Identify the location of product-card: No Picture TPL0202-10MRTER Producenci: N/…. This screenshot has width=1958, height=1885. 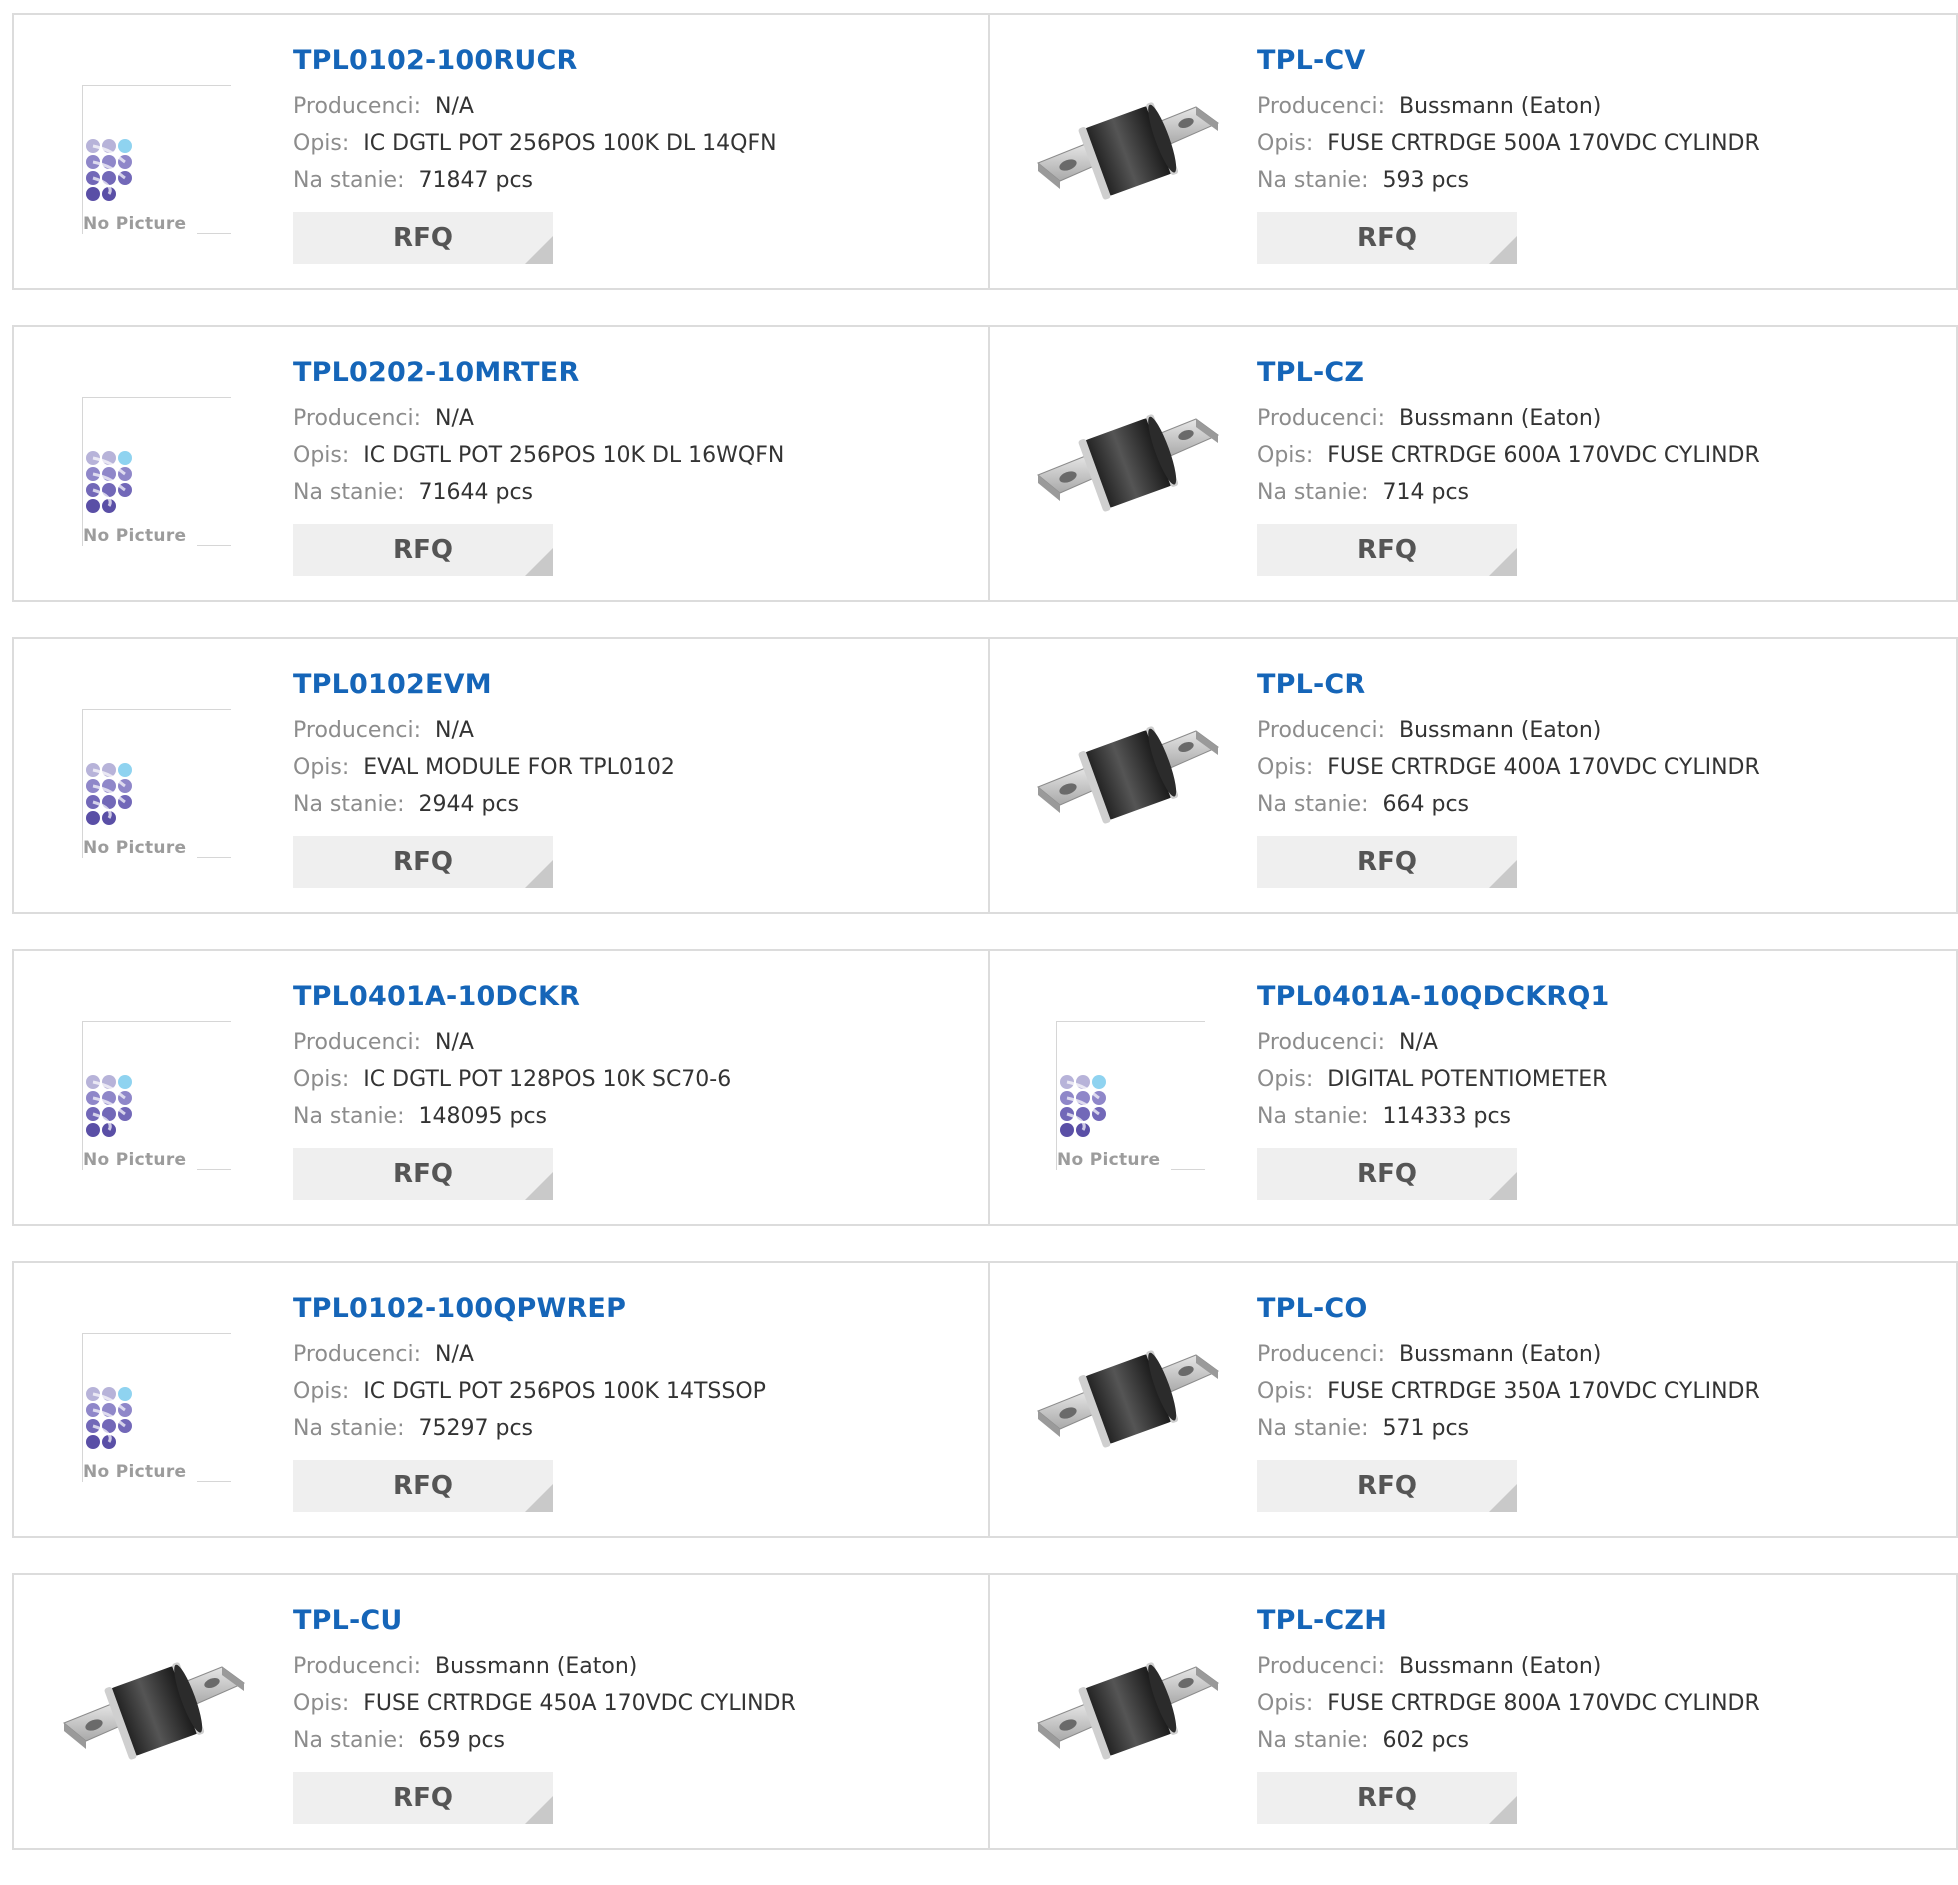
(501, 463).